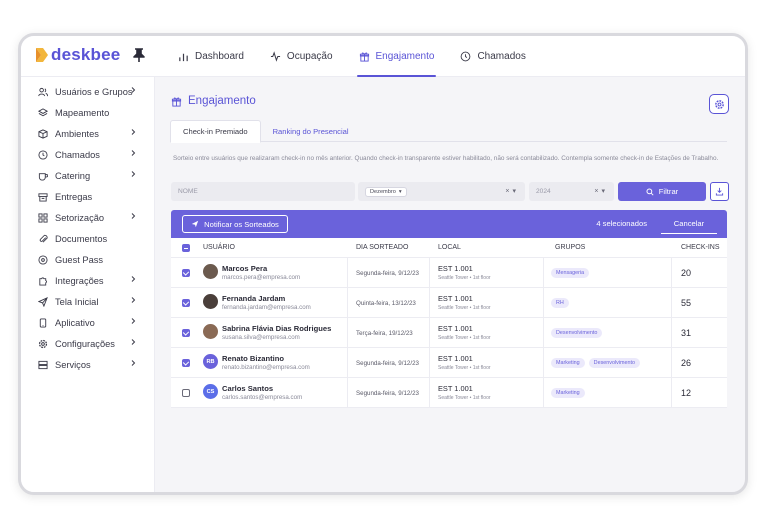 This screenshot has height=512, width=768. Describe the element at coordinates (689, 224) in the screenshot. I see `cancel-button: Cancelar` at that location.